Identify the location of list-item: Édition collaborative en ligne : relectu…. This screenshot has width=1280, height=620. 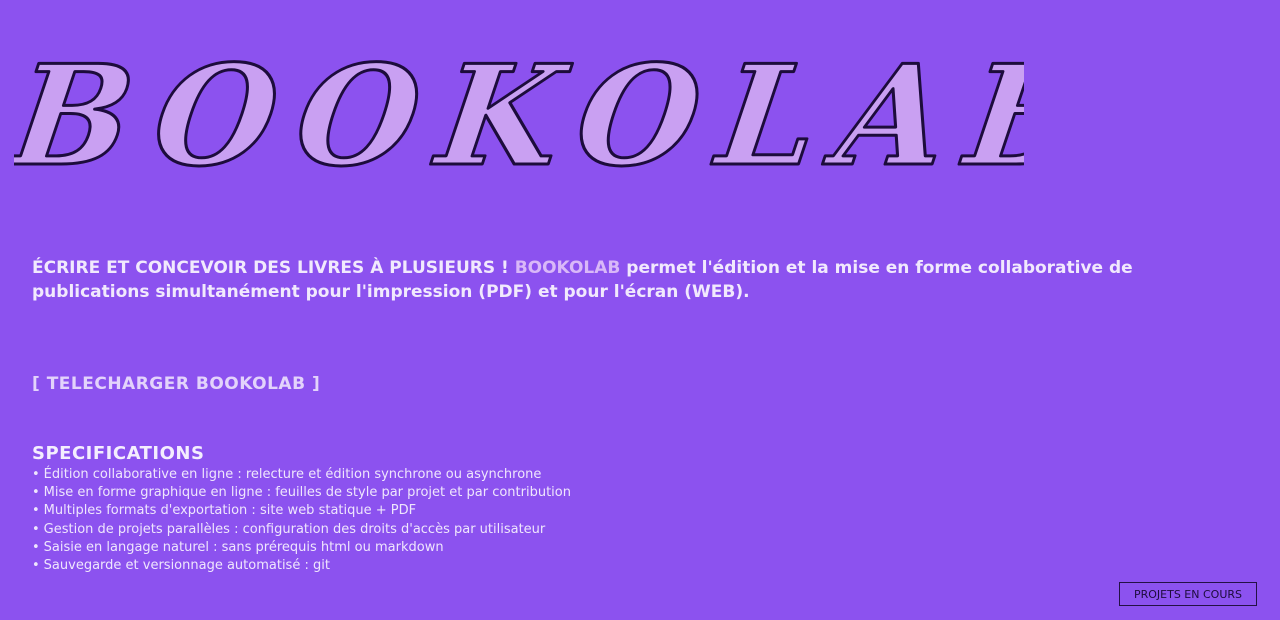
(301, 475).